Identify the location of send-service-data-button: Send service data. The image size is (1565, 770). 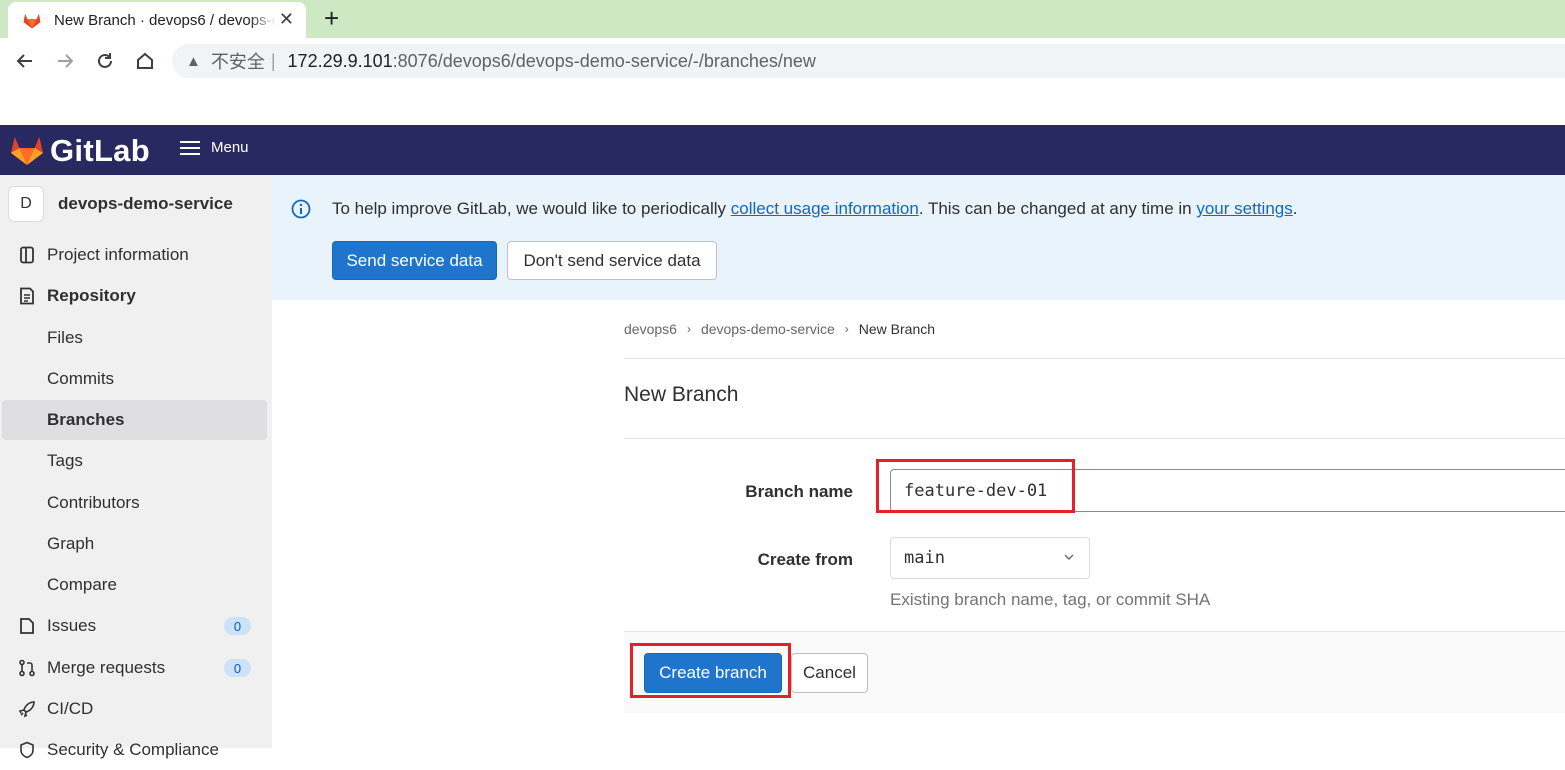
(414, 260).